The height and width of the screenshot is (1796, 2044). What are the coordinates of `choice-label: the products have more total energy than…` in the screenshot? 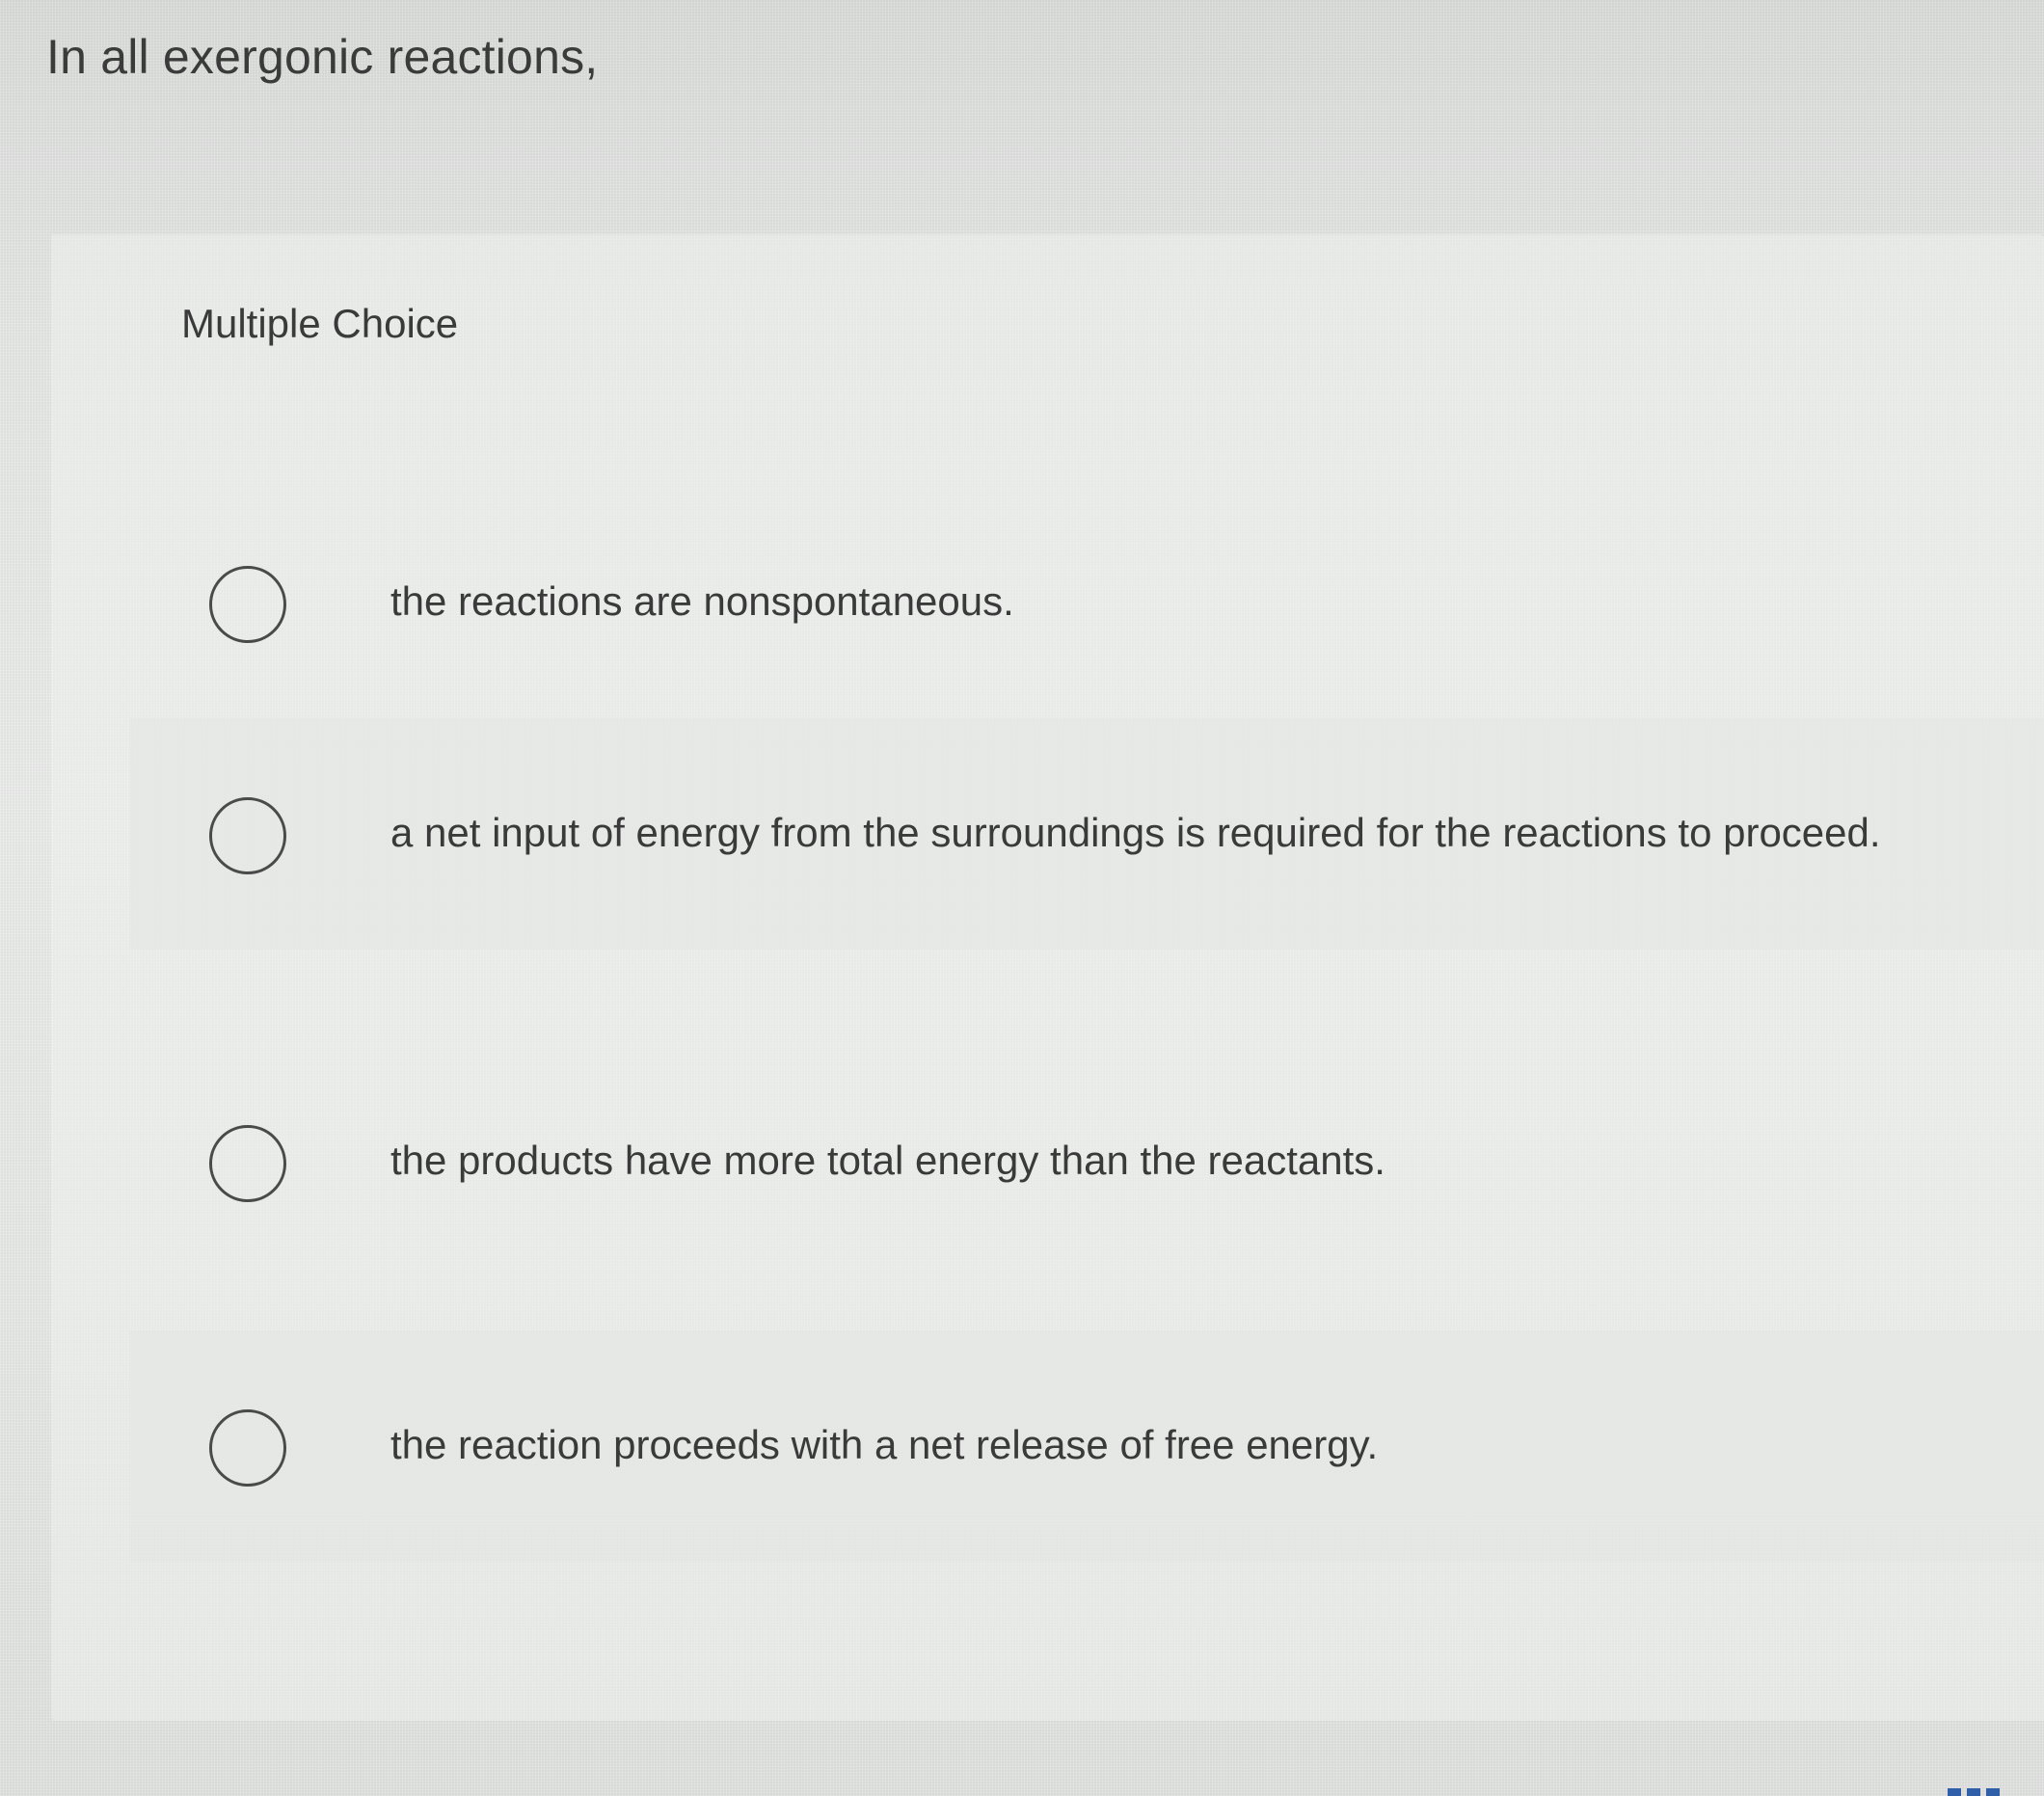 It's located at (887, 1160).